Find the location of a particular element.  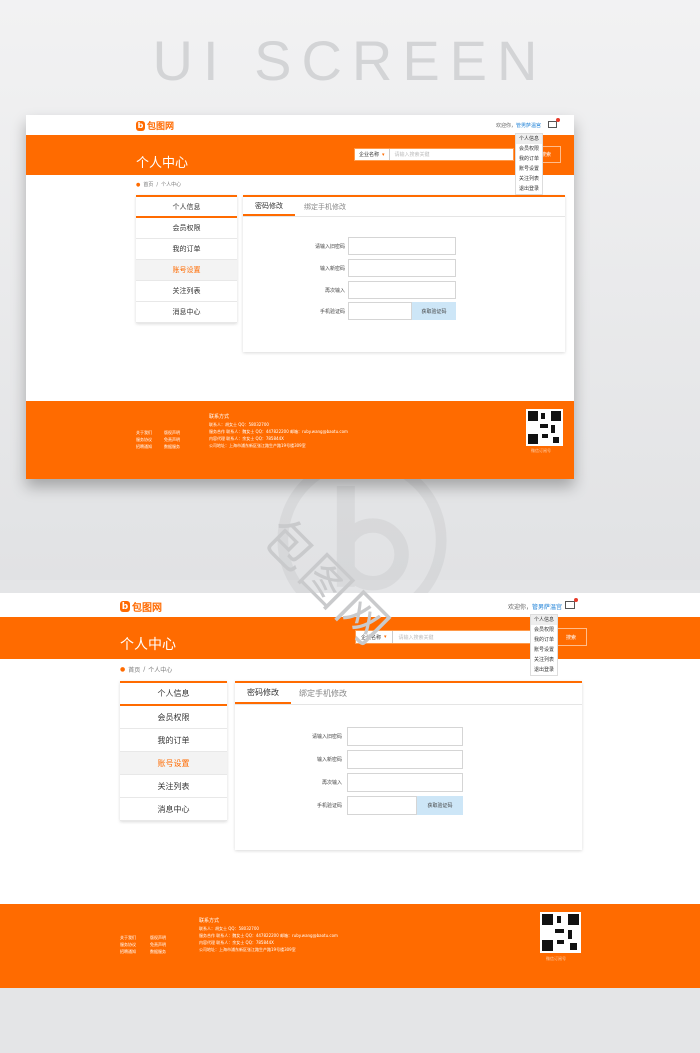

old-password-row: 请输入旧密码 is located at coordinates (371, 736).